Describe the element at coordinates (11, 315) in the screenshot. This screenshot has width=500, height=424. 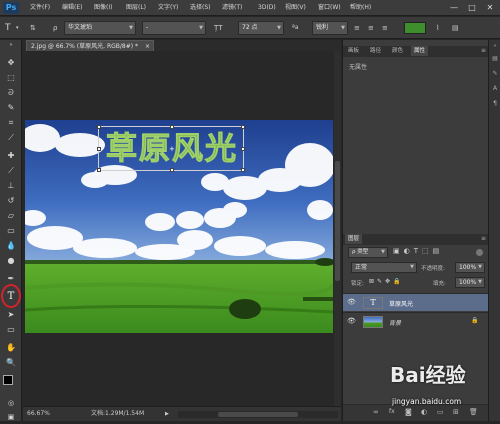
I see `path-selection-tool-icon: ➤` at that location.